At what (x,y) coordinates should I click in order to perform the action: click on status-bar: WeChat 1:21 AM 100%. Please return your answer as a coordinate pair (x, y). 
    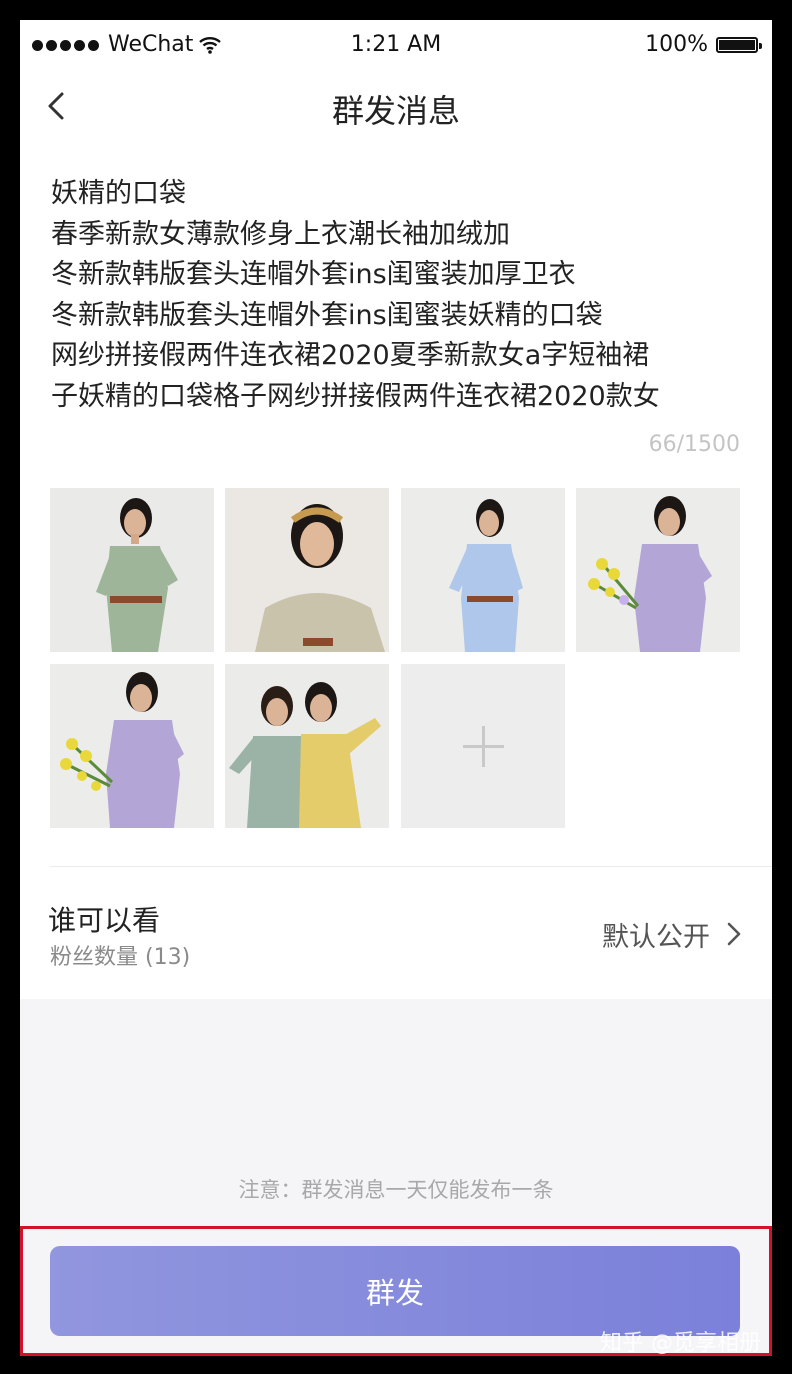
    Looking at the image, I should click on (396, 44).